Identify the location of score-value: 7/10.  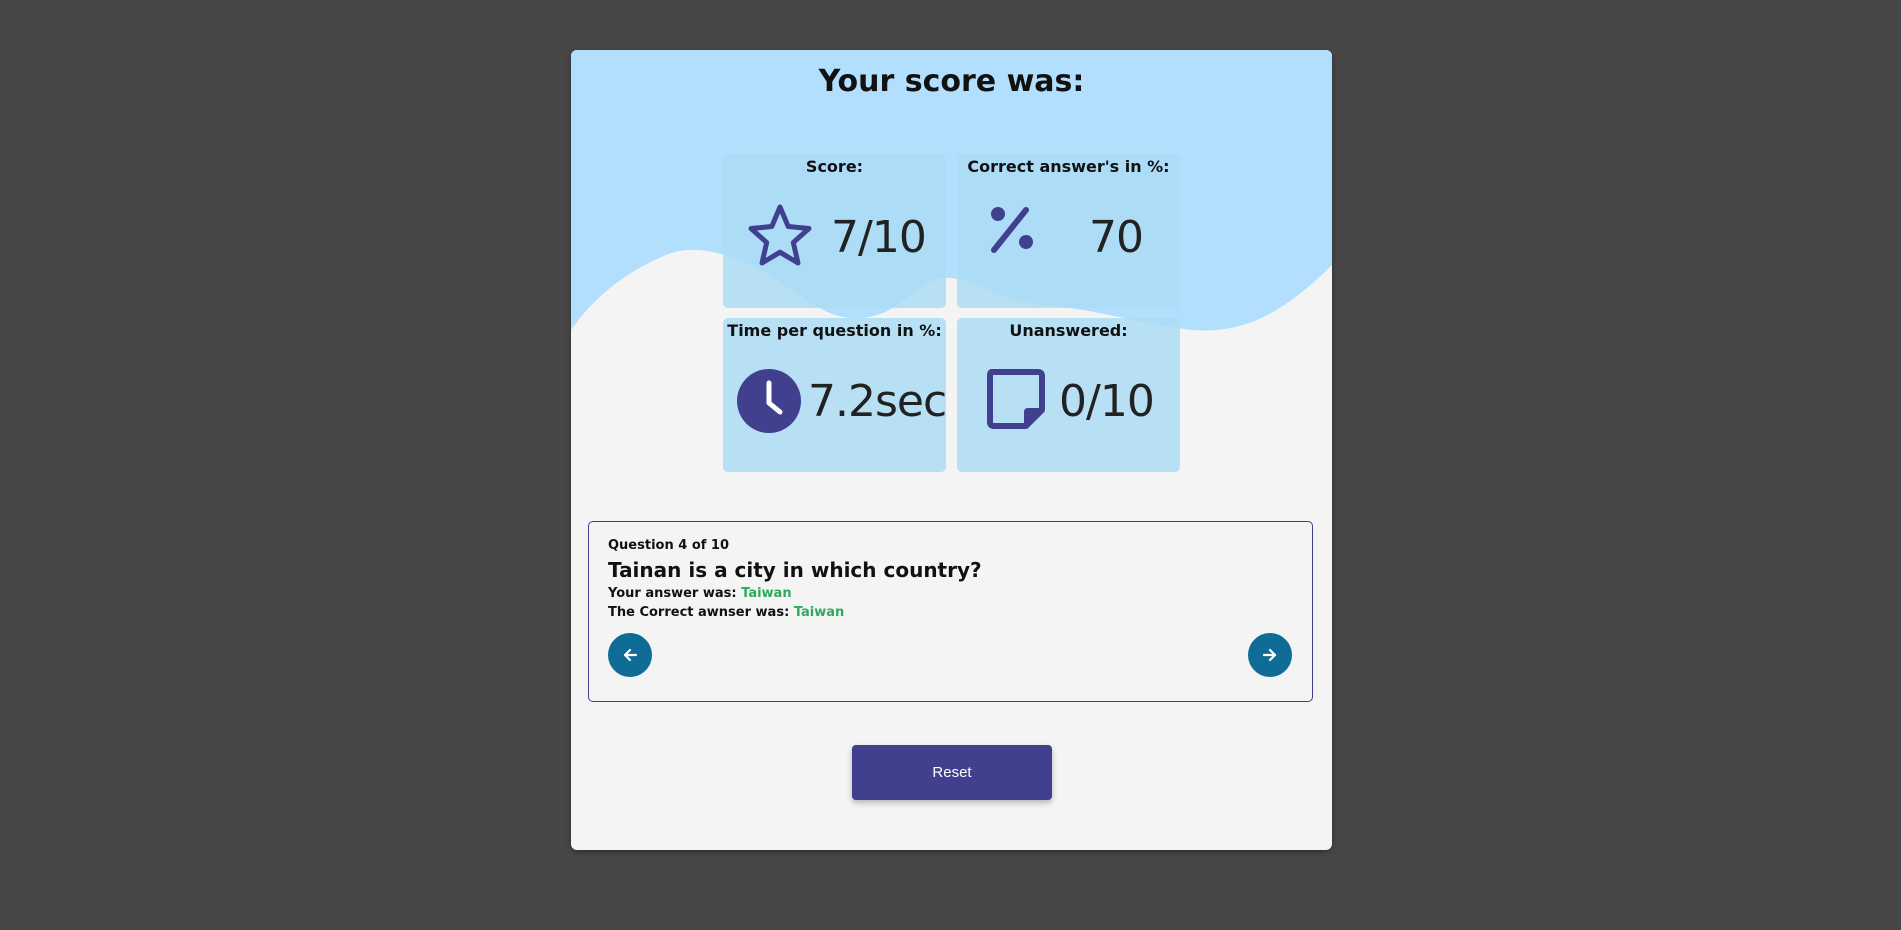
(879, 237).